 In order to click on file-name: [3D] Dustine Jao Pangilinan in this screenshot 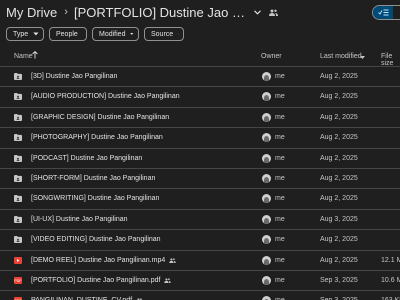, I will do `click(74, 76)`.